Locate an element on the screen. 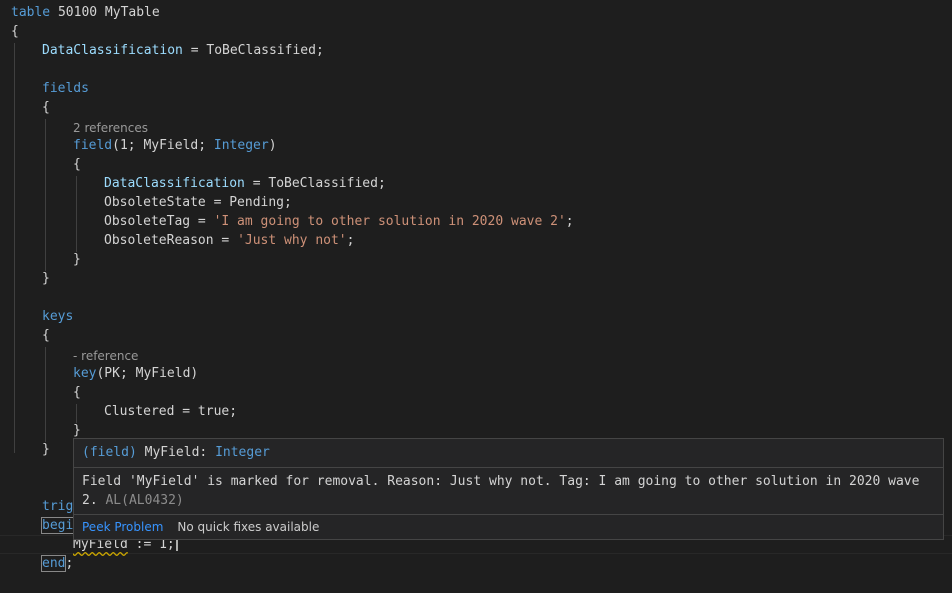  keyword-trigger: trig is located at coordinates (58, 506).